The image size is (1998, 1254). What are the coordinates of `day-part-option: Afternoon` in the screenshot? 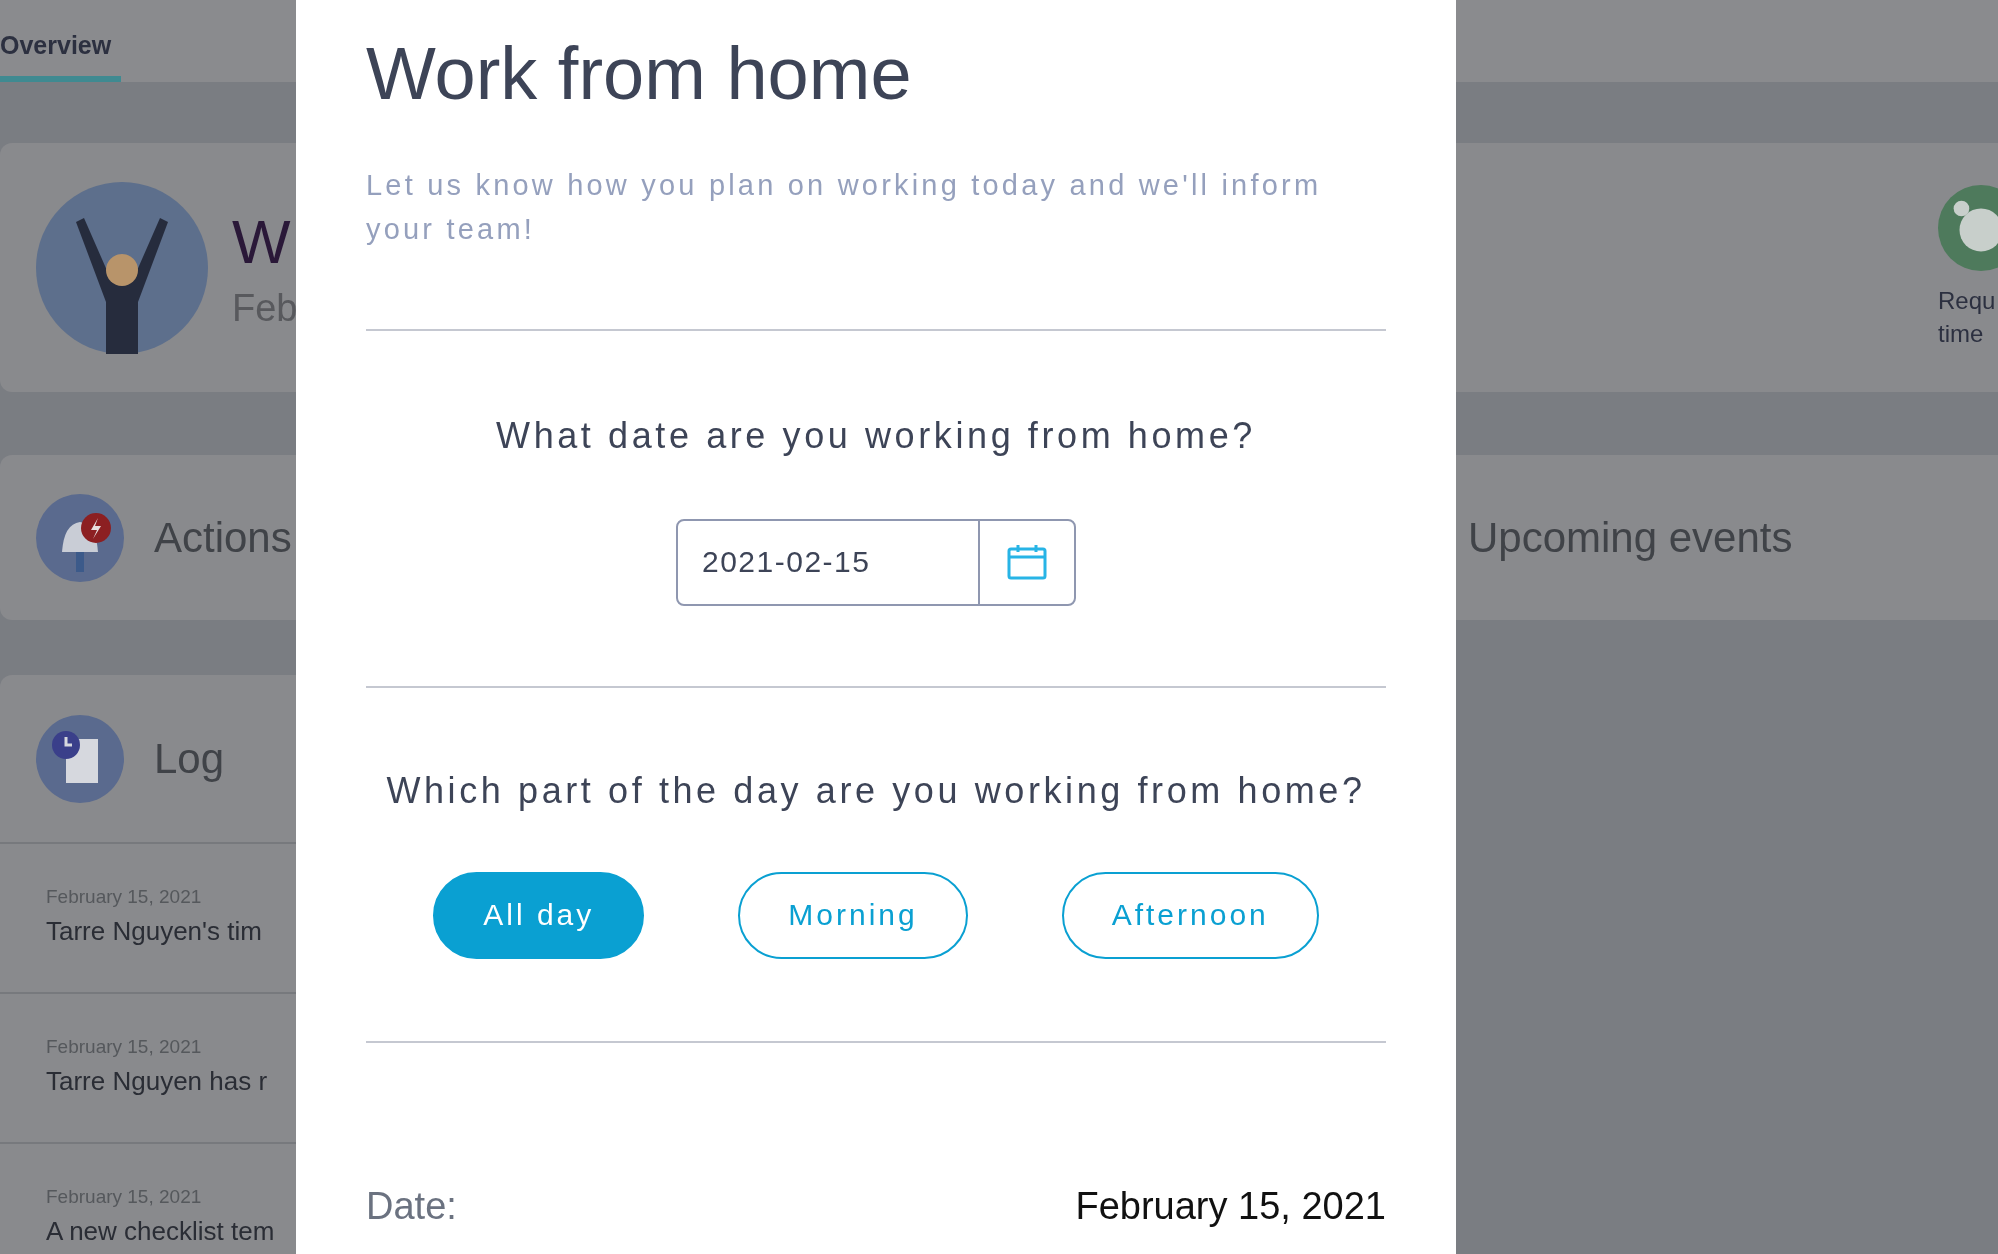 It's located at (1190, 915).